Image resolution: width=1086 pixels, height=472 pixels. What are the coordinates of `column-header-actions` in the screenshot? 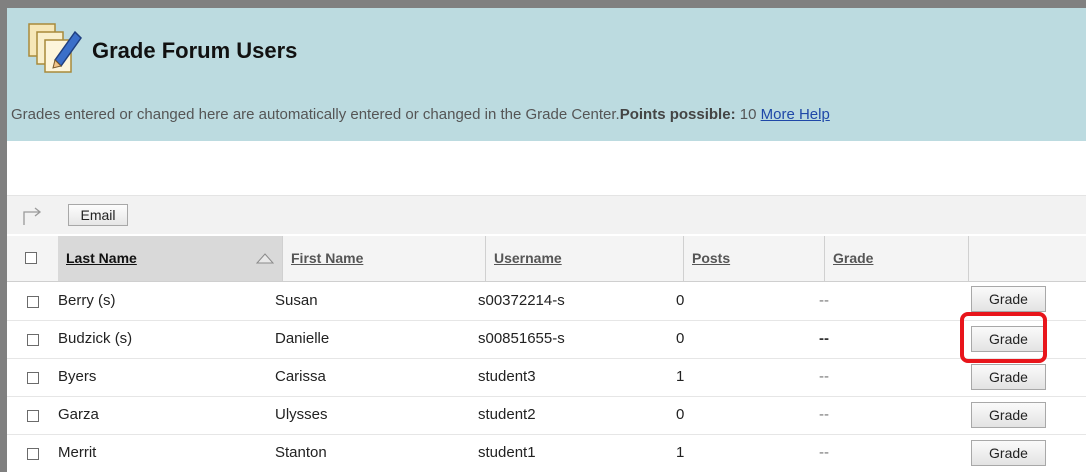 It's located at (1027, 258).